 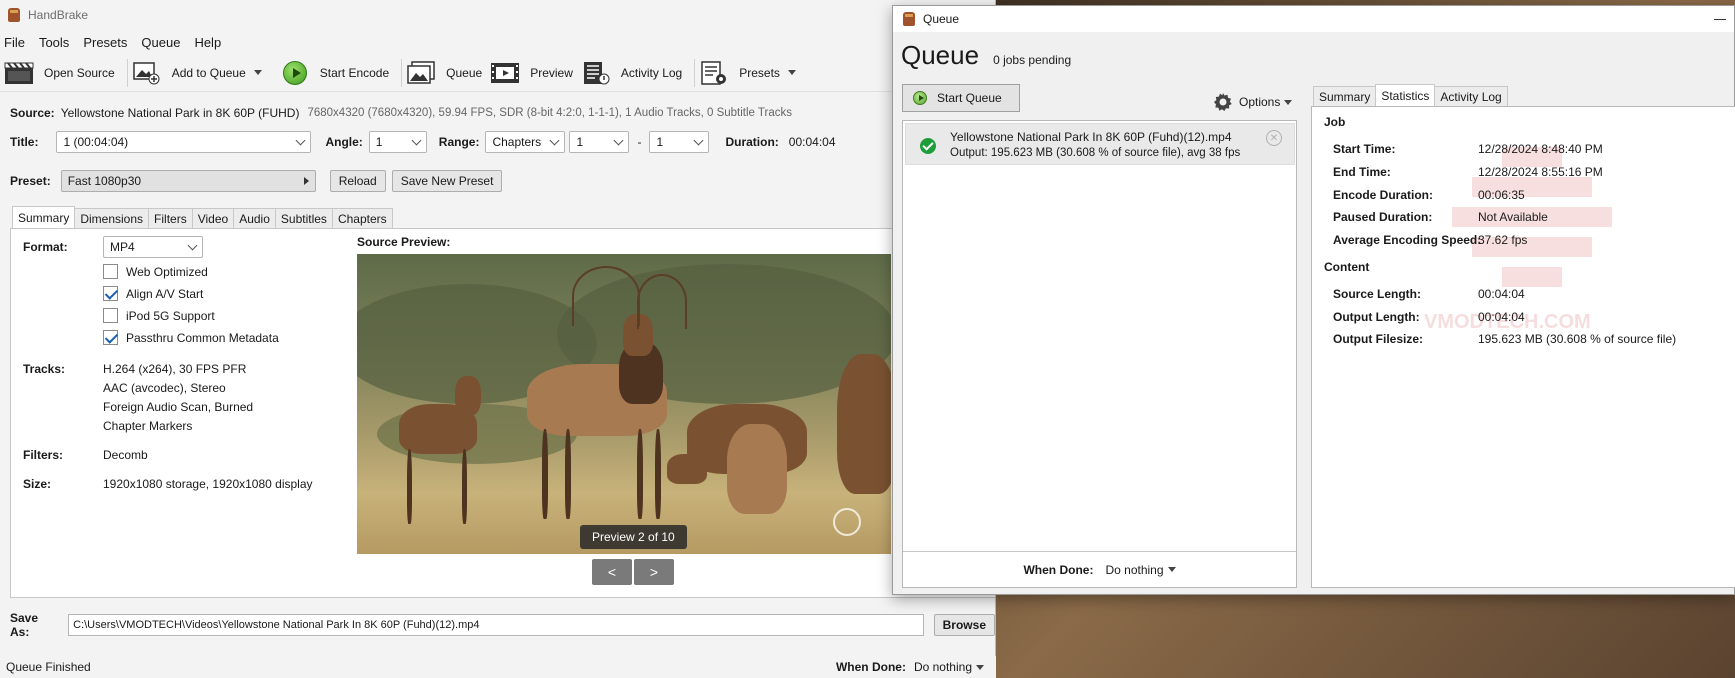 What do you see at coordinates (660, 142) in the screenshot?
I see `range-end-value: 1` at bounding box center [660, 142].